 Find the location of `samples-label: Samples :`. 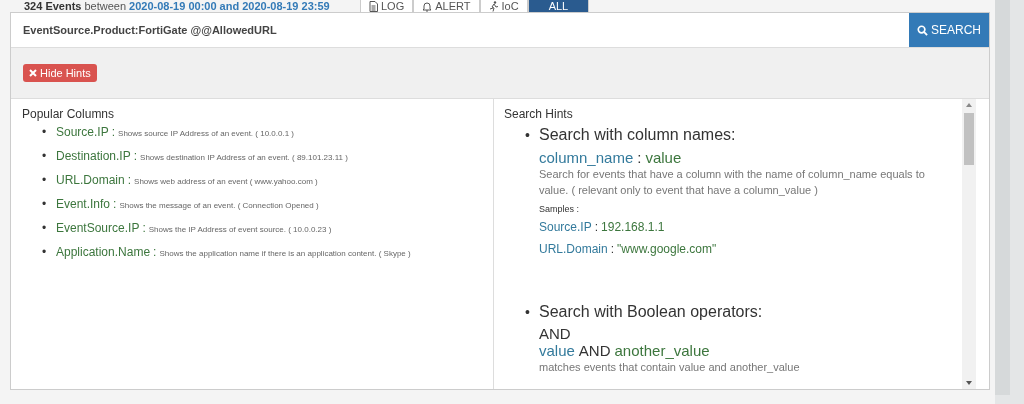

samples-label: Samples : is located at coordinates (560, 209).